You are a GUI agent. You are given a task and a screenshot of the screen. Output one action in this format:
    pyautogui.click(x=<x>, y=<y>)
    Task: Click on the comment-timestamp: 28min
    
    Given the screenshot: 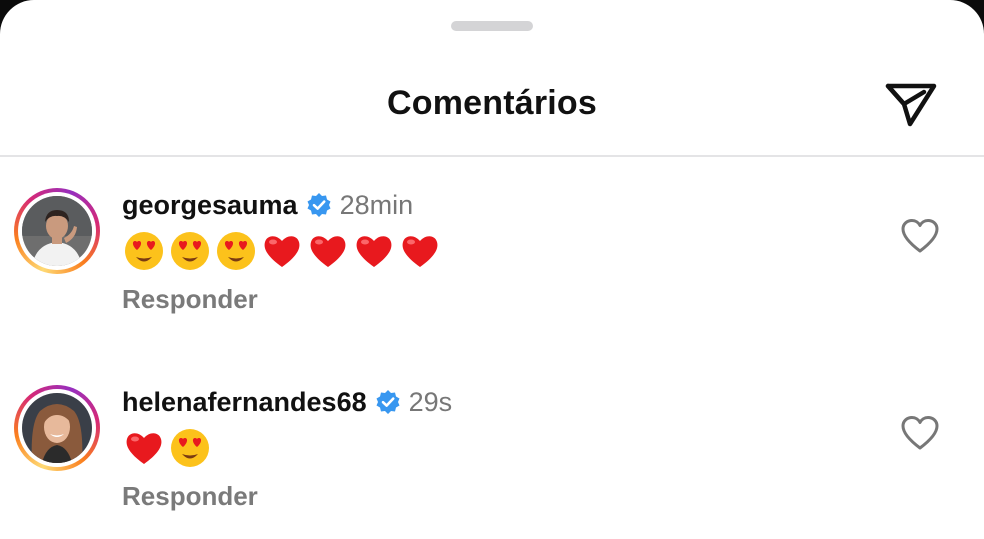 What is the action you would take?
    pyautogui.click(x=376, y=204)
    